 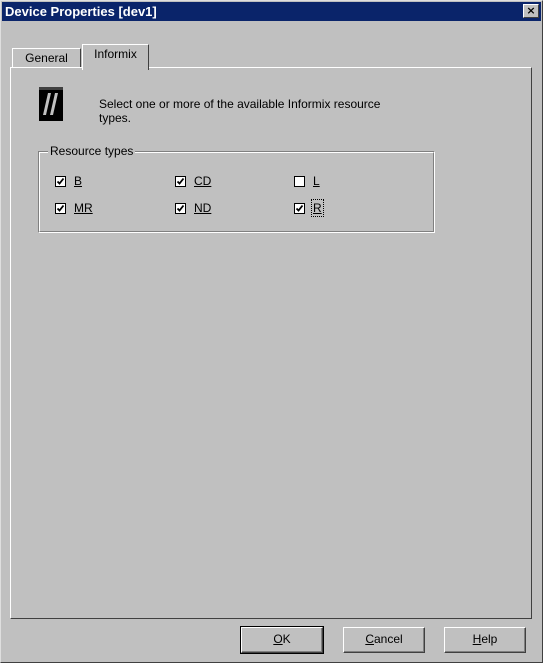 I want to click on checkbox-cd: CD, so click(x=193, y=181).